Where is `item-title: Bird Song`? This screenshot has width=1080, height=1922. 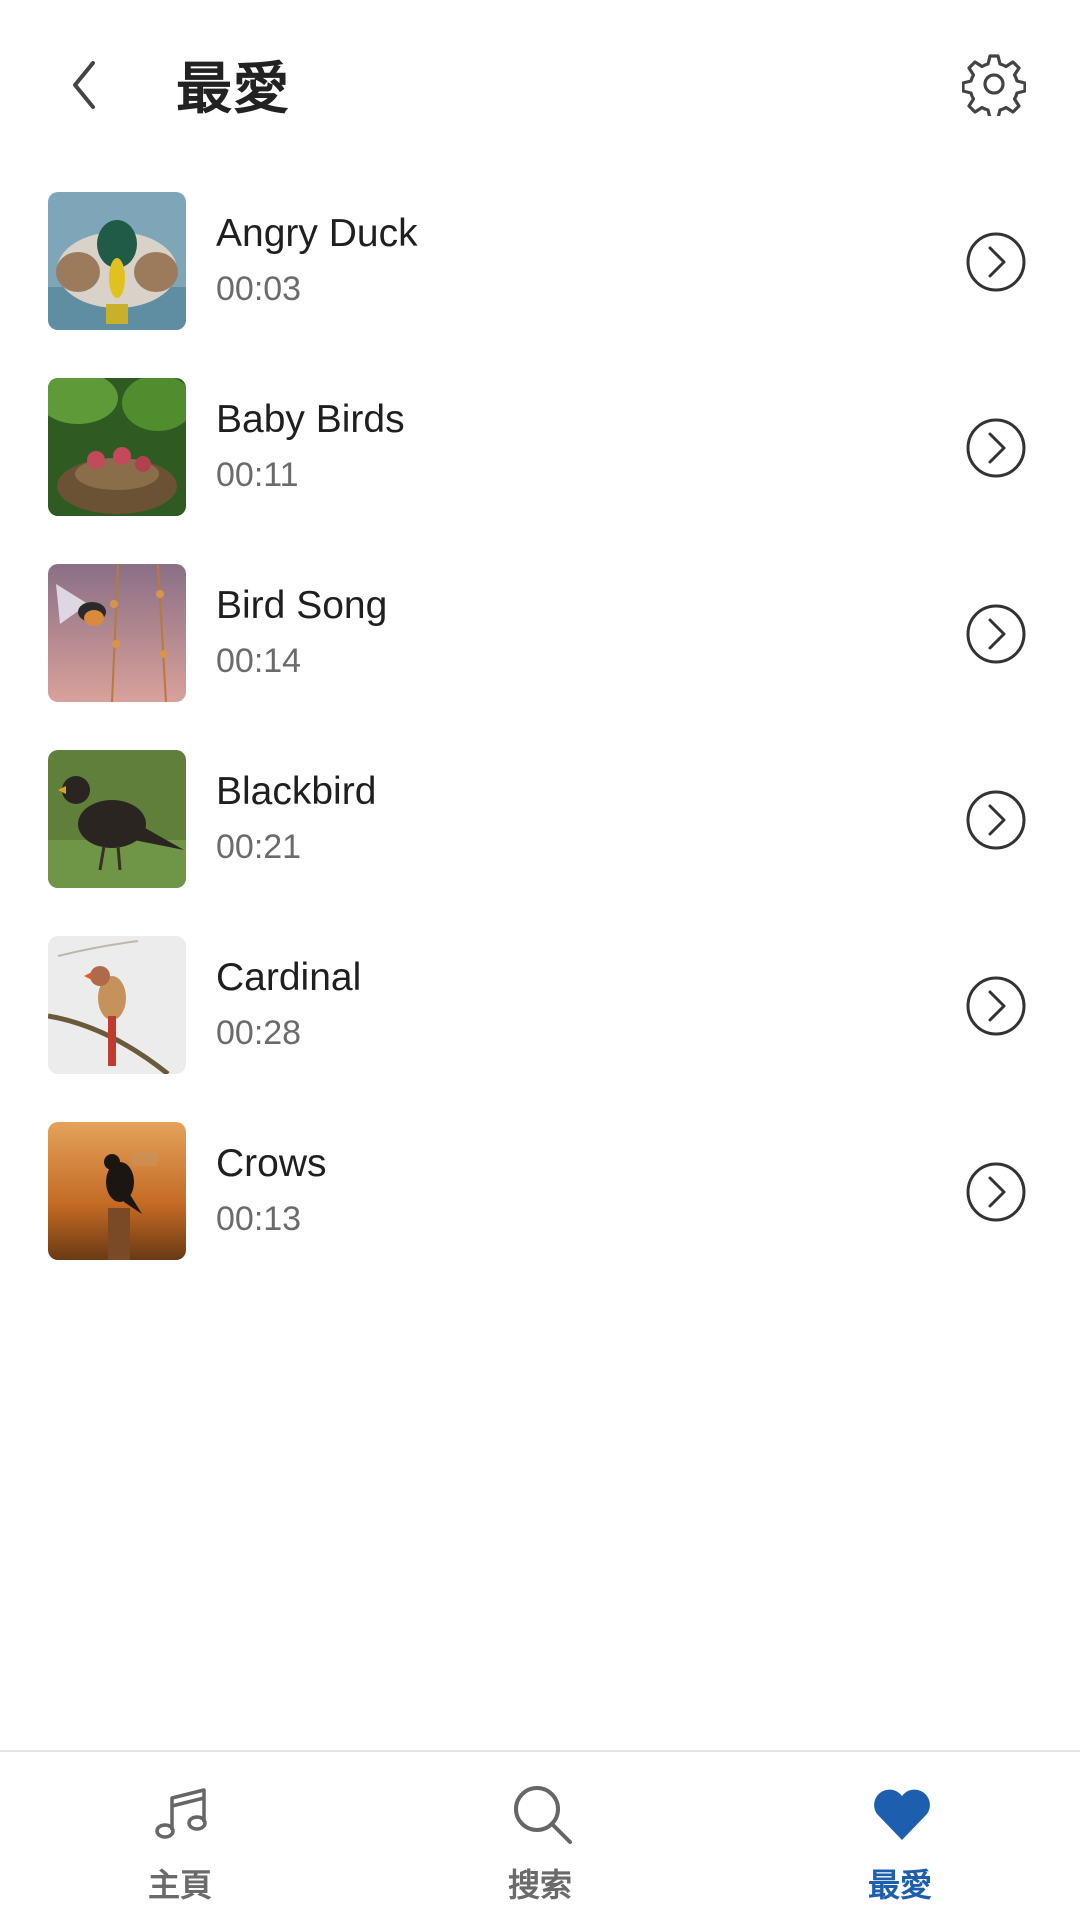 item-title: Bird Song is located at coordinates (302, 605).